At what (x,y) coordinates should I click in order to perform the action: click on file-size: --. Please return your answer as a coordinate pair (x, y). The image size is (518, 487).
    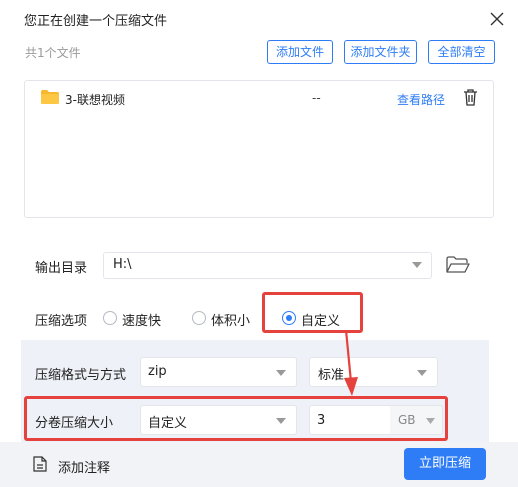
    Looking at the image, I should click on (316, 98).